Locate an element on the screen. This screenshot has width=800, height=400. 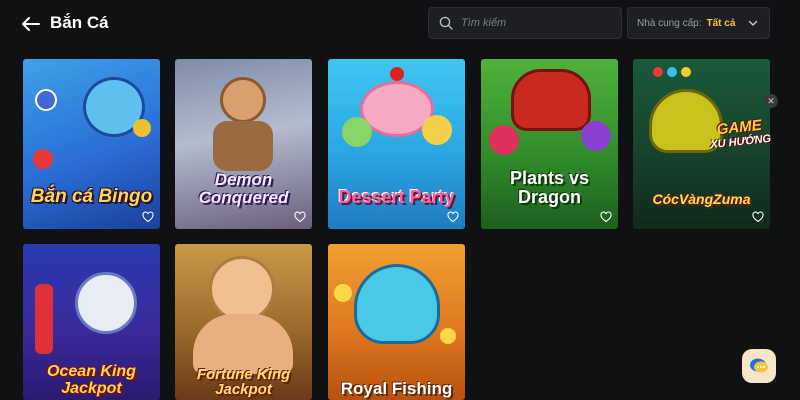
game-art-skull is located at coordinates (106, 303).